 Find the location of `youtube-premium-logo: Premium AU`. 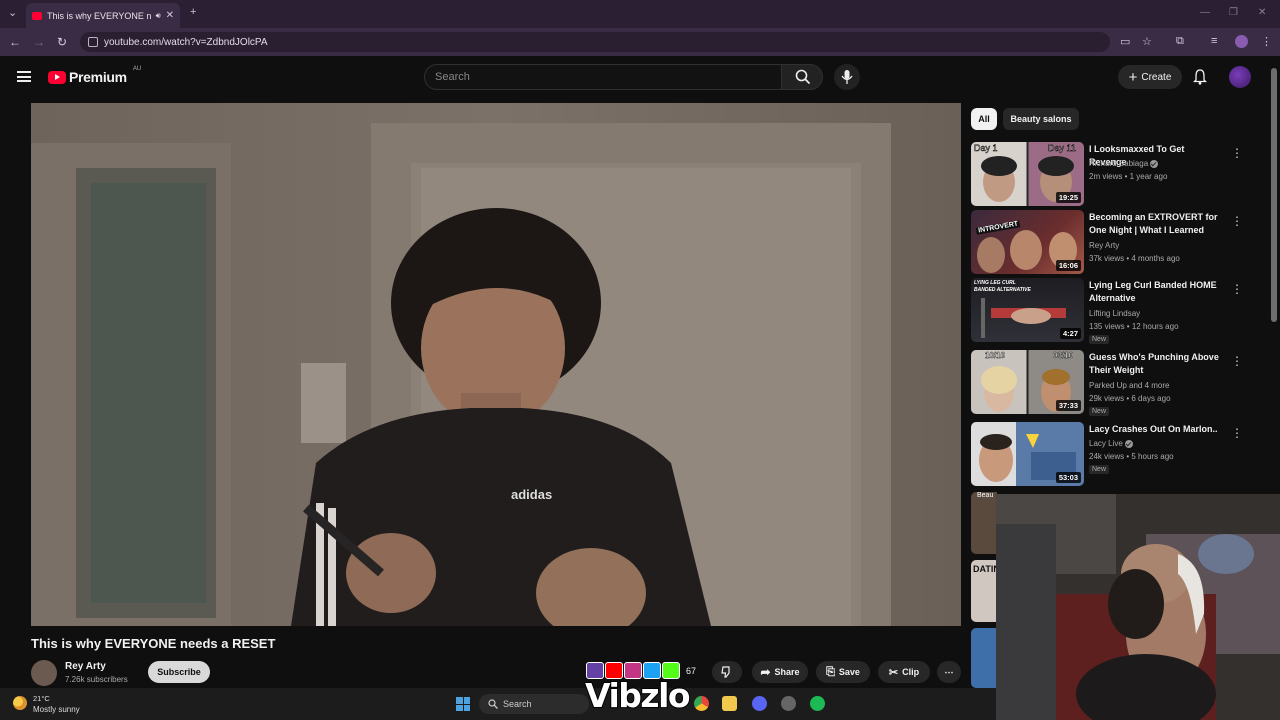

youtube-premium-logo: Premium AU is located at coordinates (95, 75).